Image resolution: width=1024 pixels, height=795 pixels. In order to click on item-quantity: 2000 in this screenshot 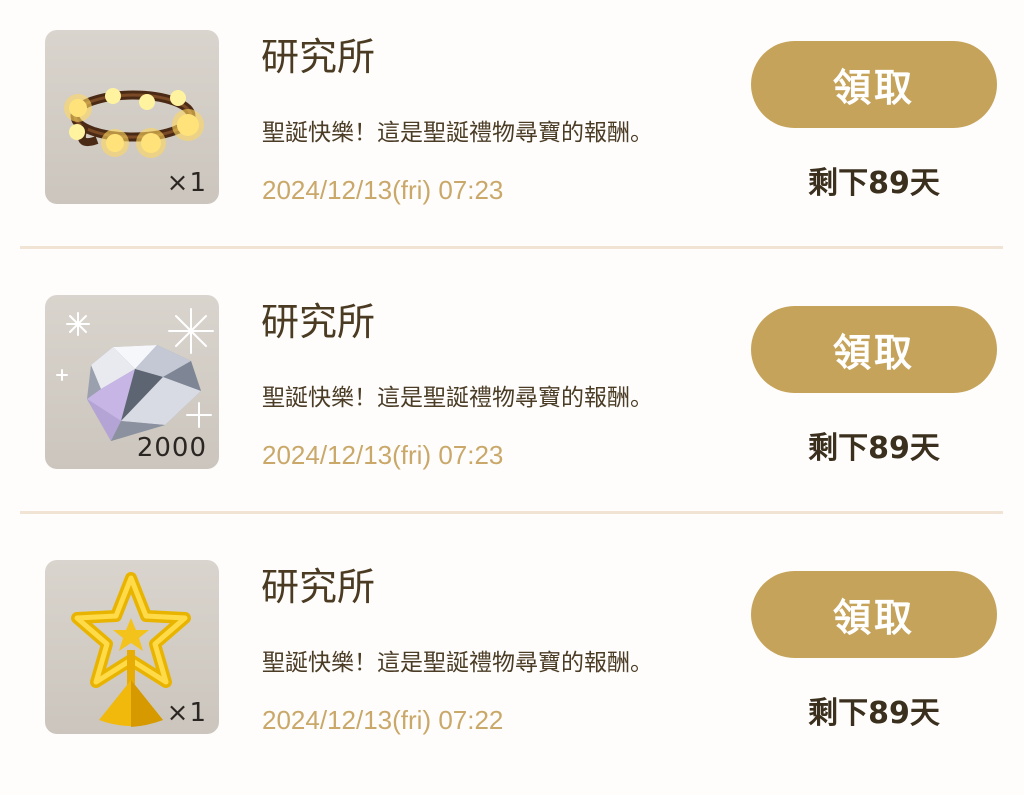, I will do `click(171, 448)`.